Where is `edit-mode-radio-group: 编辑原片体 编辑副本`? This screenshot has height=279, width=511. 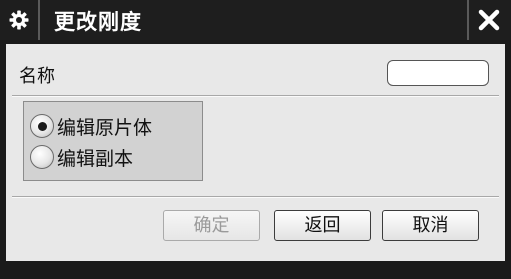
edit-mode-radio-group: 编辑原片体 编辑副本 is located at coordinates (113, 141).